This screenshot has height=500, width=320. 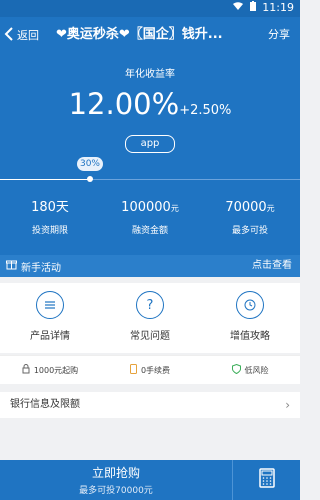 What do you see at coordinates (50, 336) in the screenshot?
I see `feature-label: 产品详情` at bounding box center [50, 336].